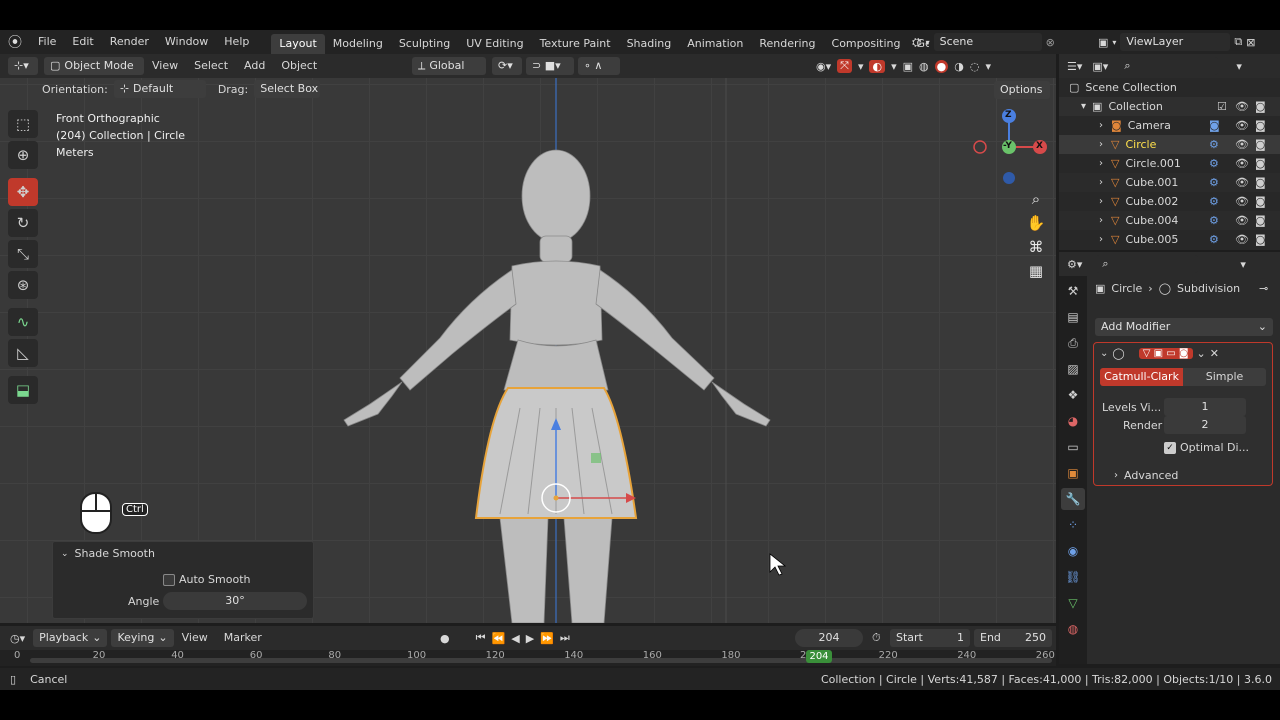 The image size is (1280, 720). Describe the element at coordinates (1073, 317) in the screenshot. I see `render-tab: ▤` at that location.